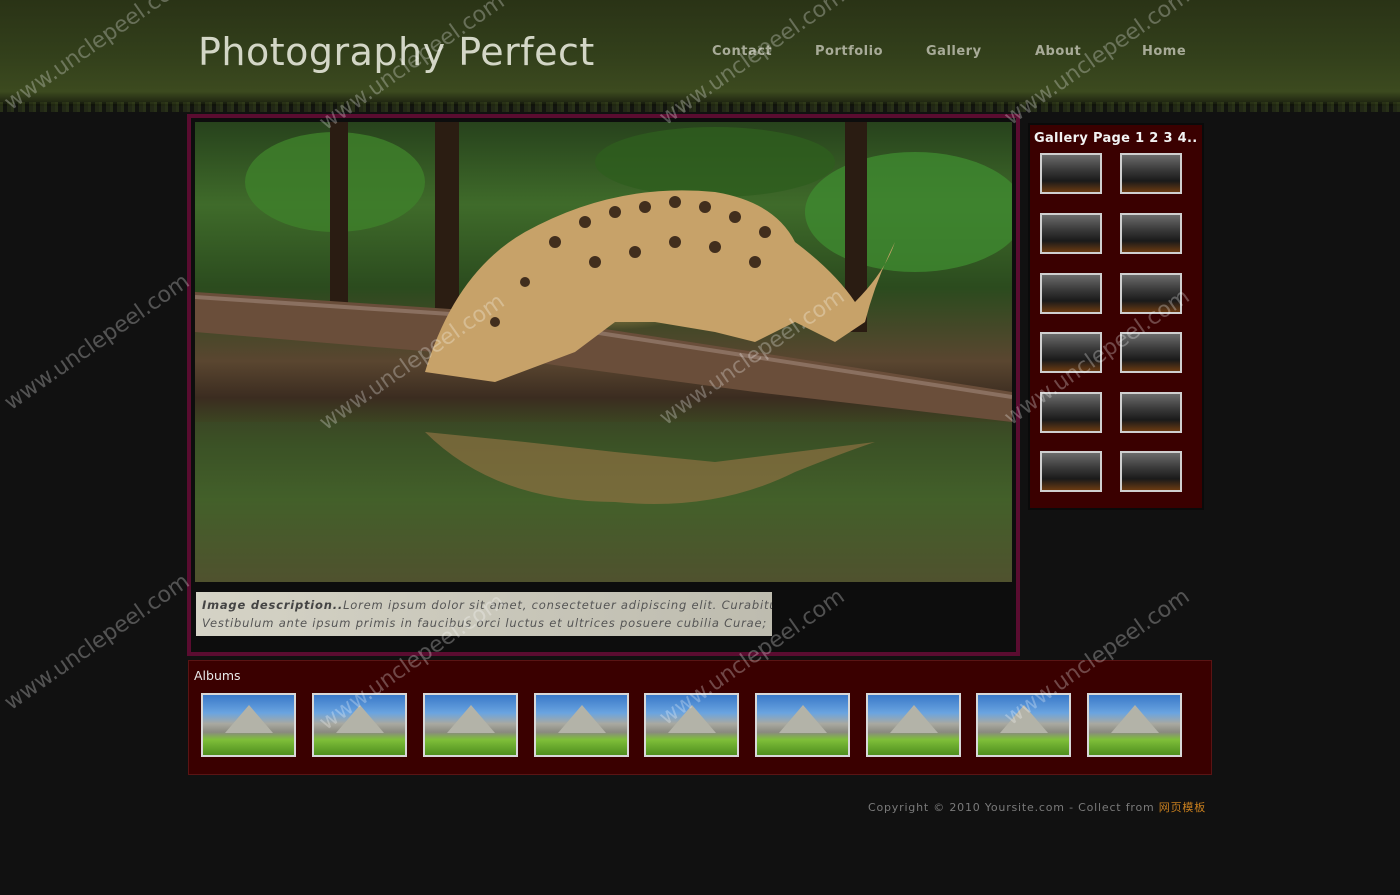 The width and height of the screenshot is (1400, 895). Describe the element at coordinates (1182, 807) in the screenshot. I see `footer-link: 网页模板` at that location.